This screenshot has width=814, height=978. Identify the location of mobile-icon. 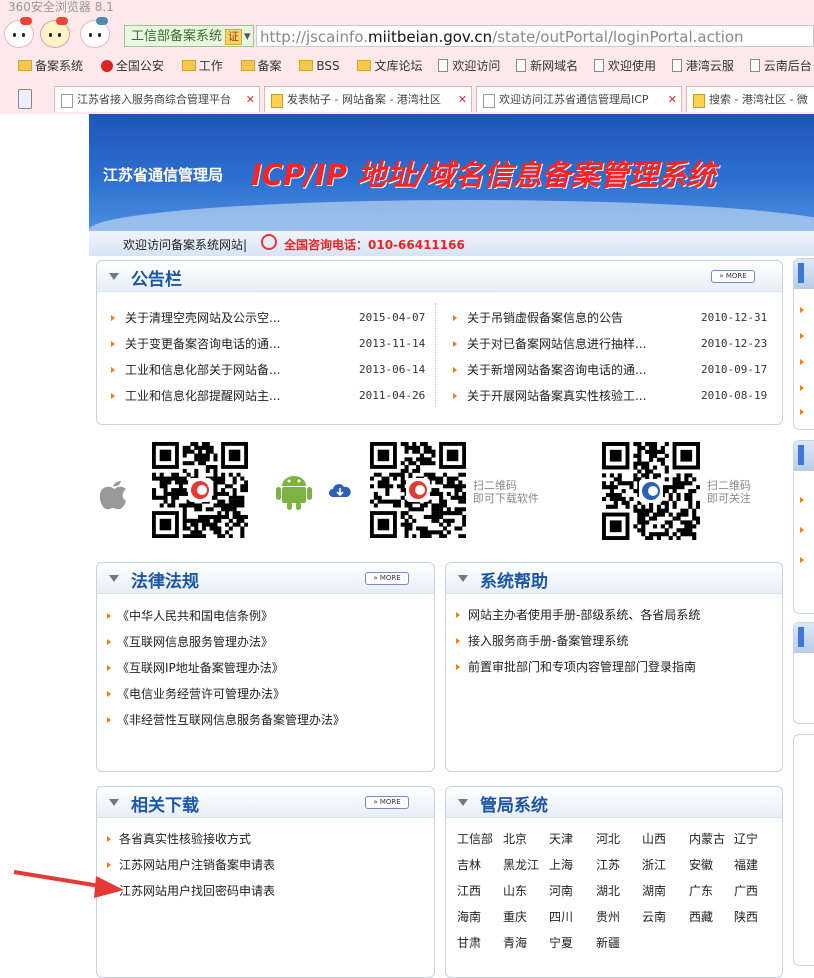
(25, 99).